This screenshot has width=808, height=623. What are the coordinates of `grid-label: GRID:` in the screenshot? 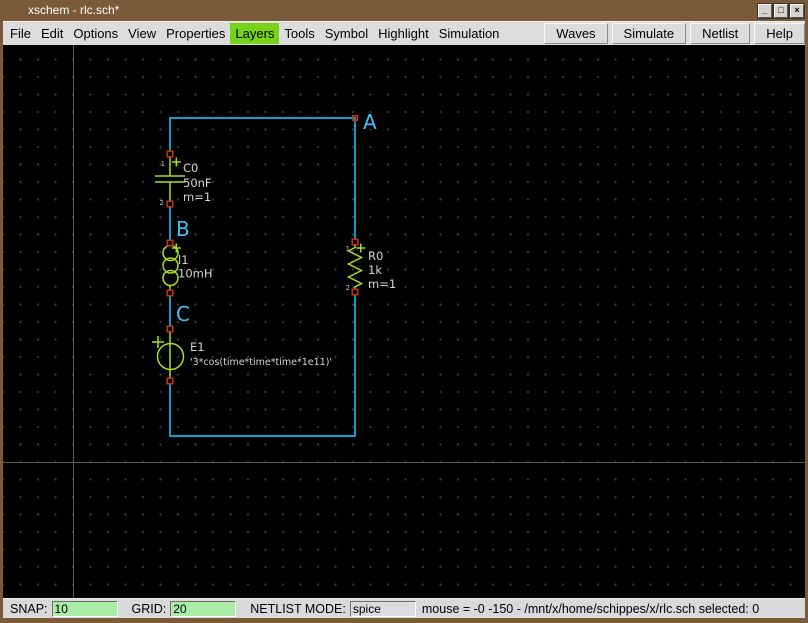 It's located at (149, 608).